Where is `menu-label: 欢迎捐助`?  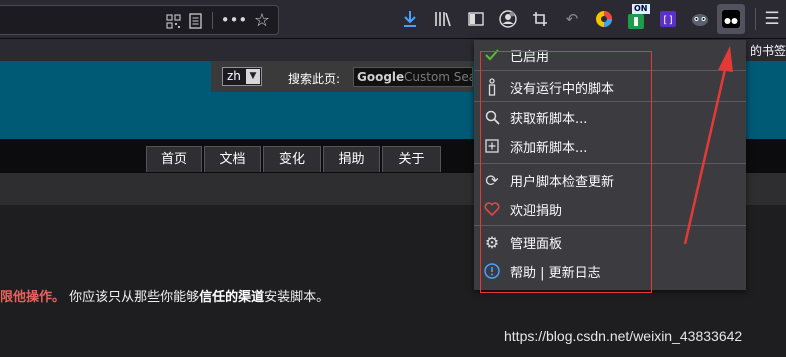
menu-label: 欢迎捐助 is located at coordinates (536, 211).